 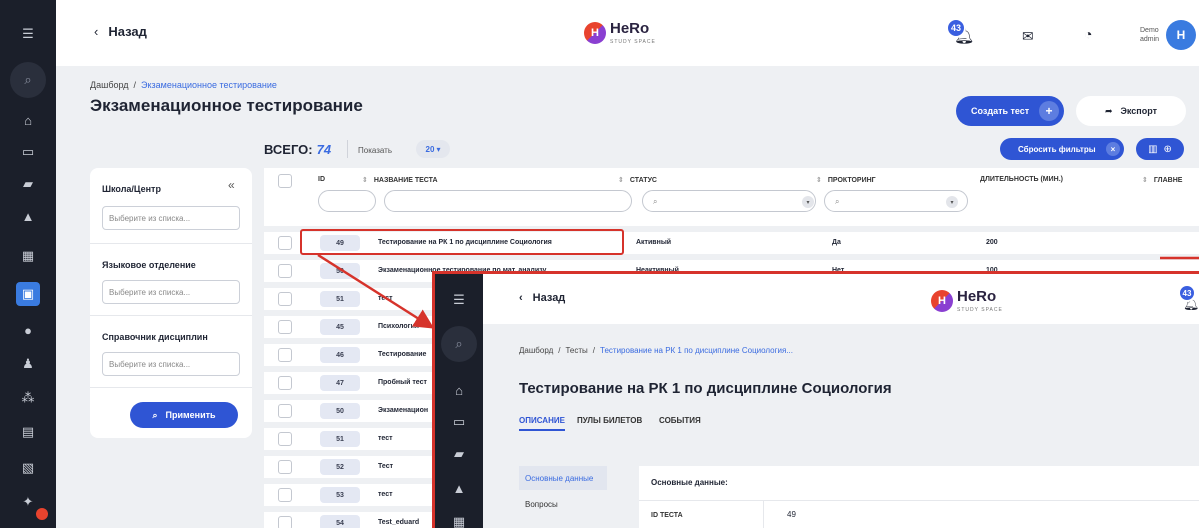 I want to click on detail-rail: ☰ ⌕ ⌂ ▭ ▰ ▲ ▦, so click(x=459, y=401).